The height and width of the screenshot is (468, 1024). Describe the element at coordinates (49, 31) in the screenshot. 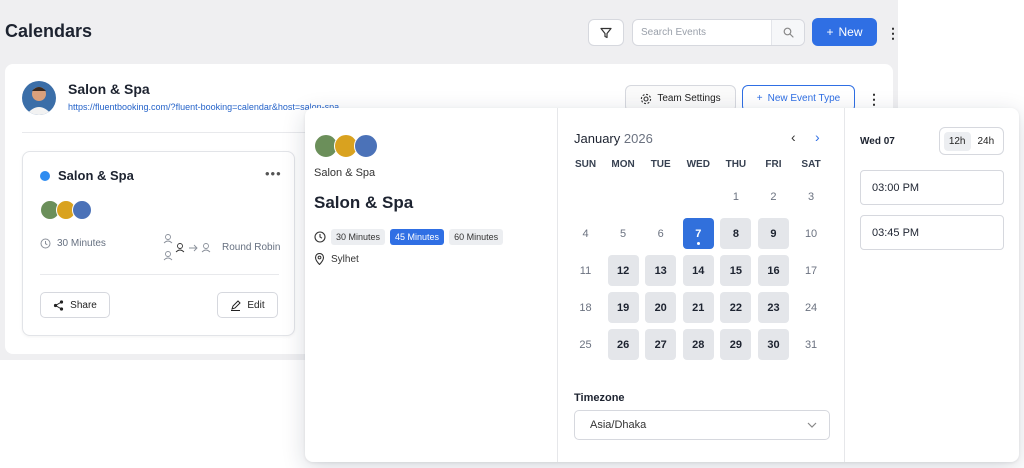

I see `page-title: Calendars` at that location.